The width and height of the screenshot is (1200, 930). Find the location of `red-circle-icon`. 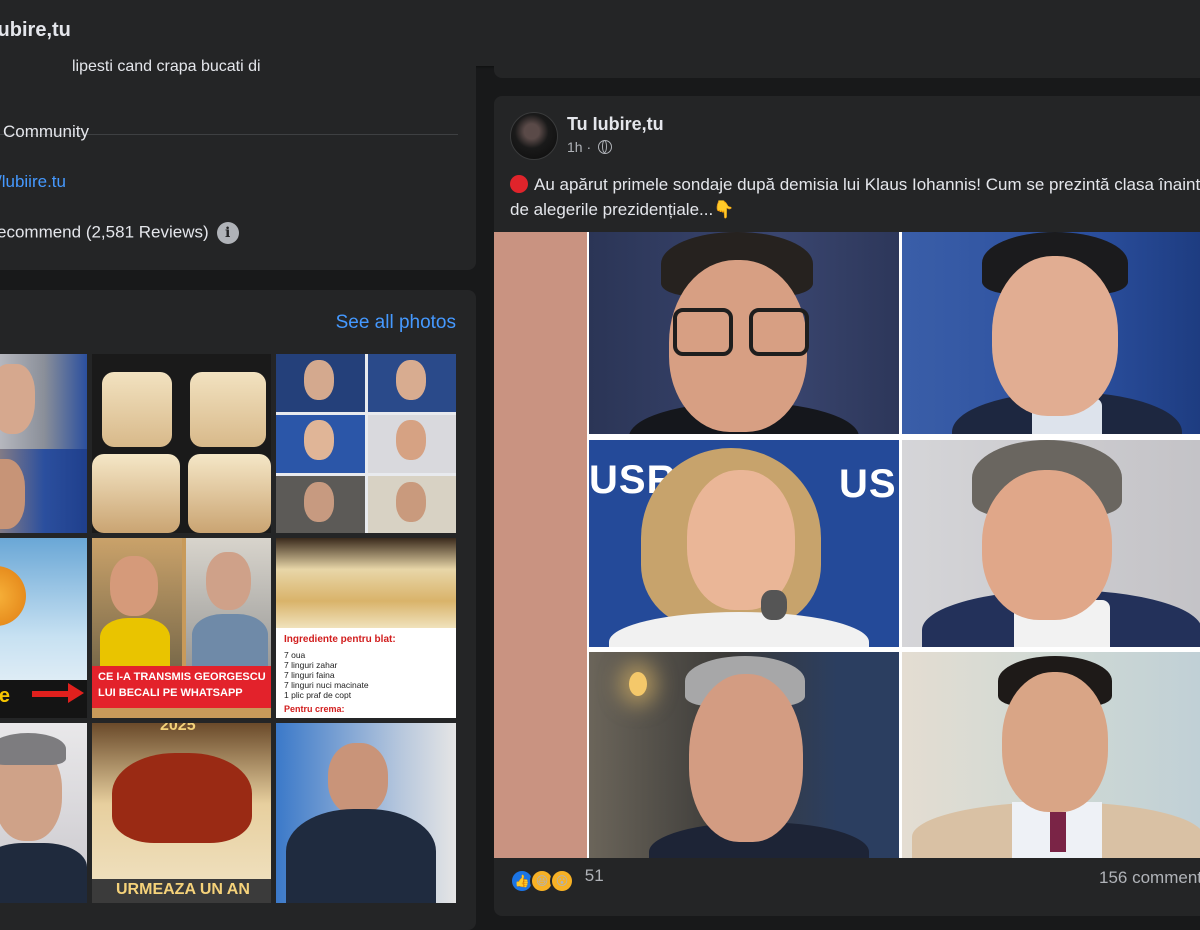

red-circle-icon is located at coordinates (519, 184).